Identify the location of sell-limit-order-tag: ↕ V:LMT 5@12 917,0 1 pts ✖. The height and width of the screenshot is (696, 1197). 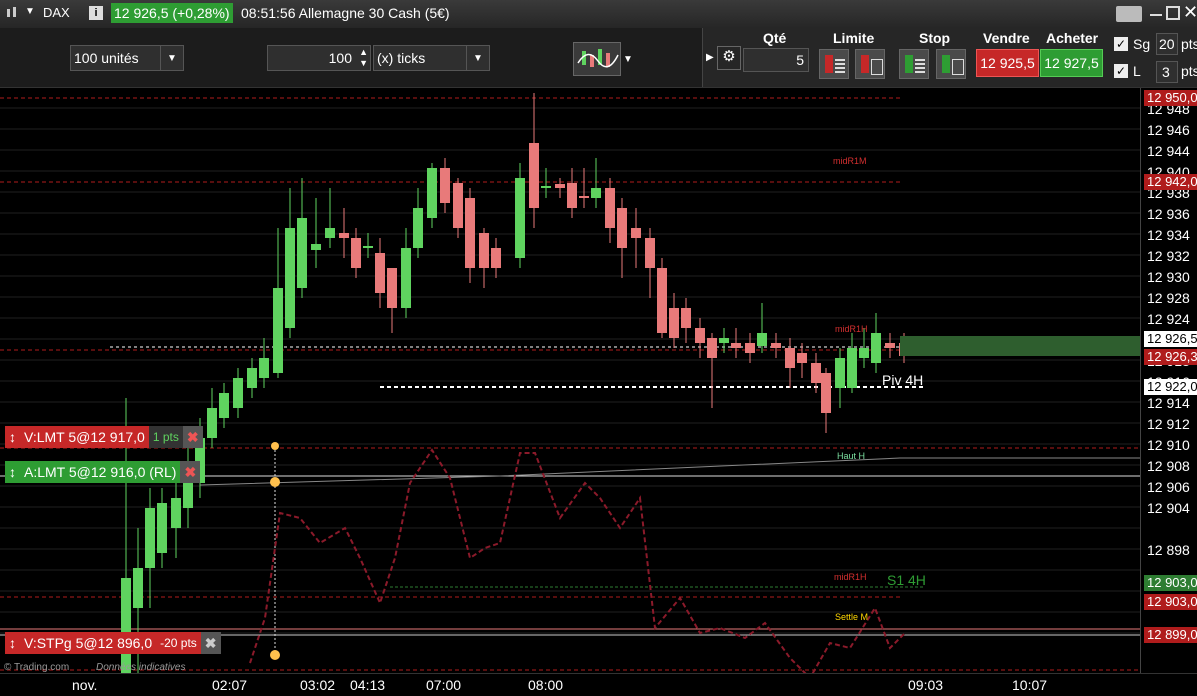
(104, 437).